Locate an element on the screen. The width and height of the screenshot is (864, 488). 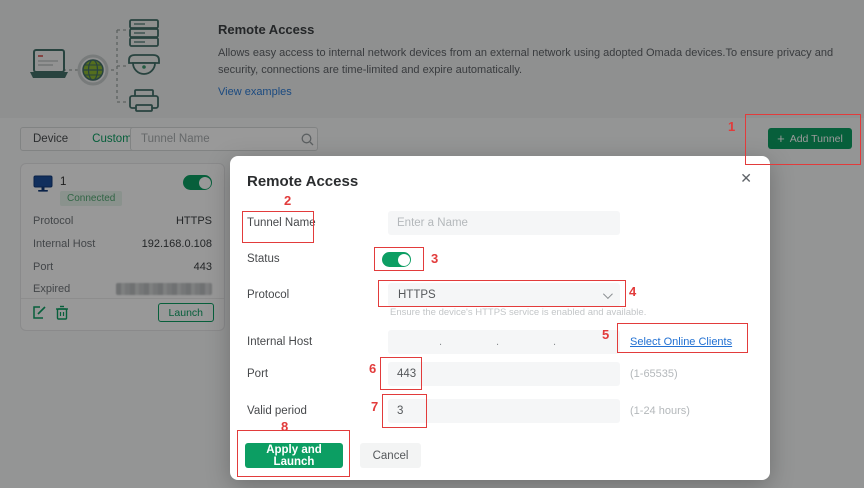
close-icon: ✕ is located at coordinates (746, 178).